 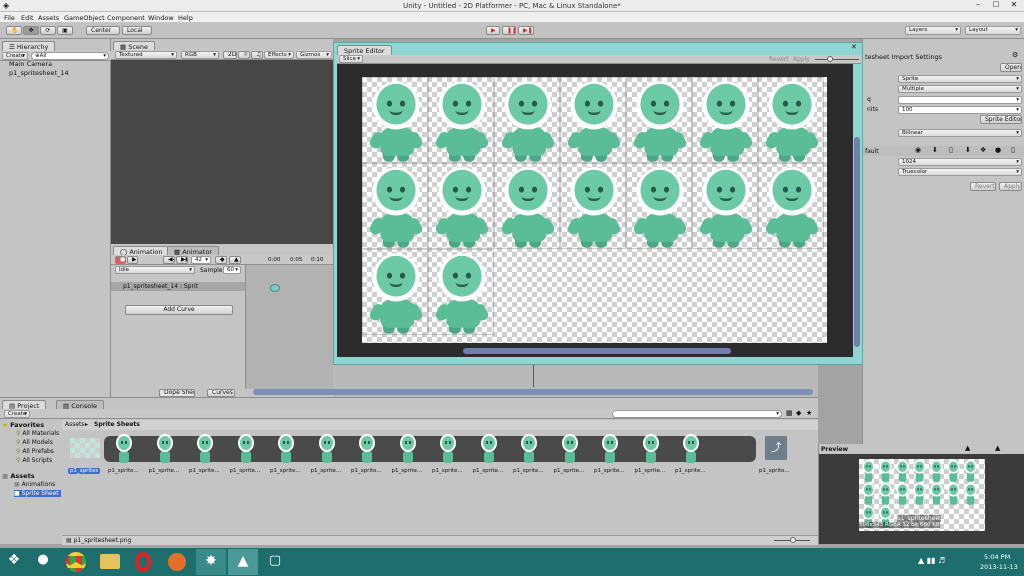 What do you see at coordinates (951, 150) in the screenshot?
I see `platform-ios-icon: ▯` at bounding box center [951, 150].